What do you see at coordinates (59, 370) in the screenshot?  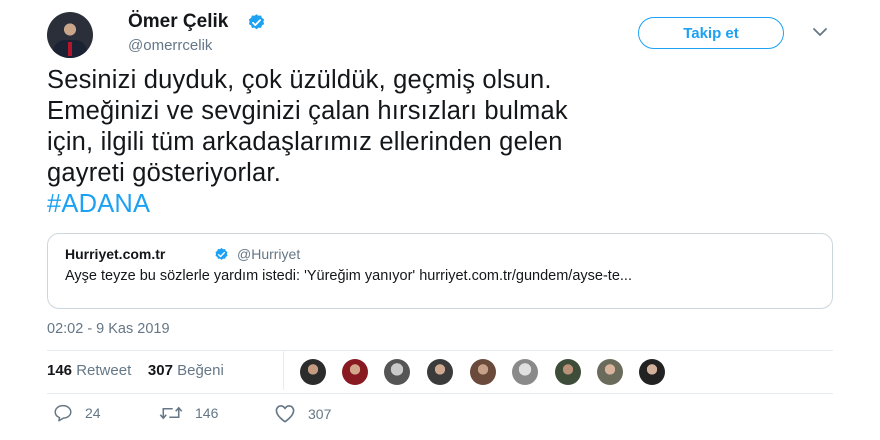 I see `retweet-count: 146` at bounding box center [59, 370].